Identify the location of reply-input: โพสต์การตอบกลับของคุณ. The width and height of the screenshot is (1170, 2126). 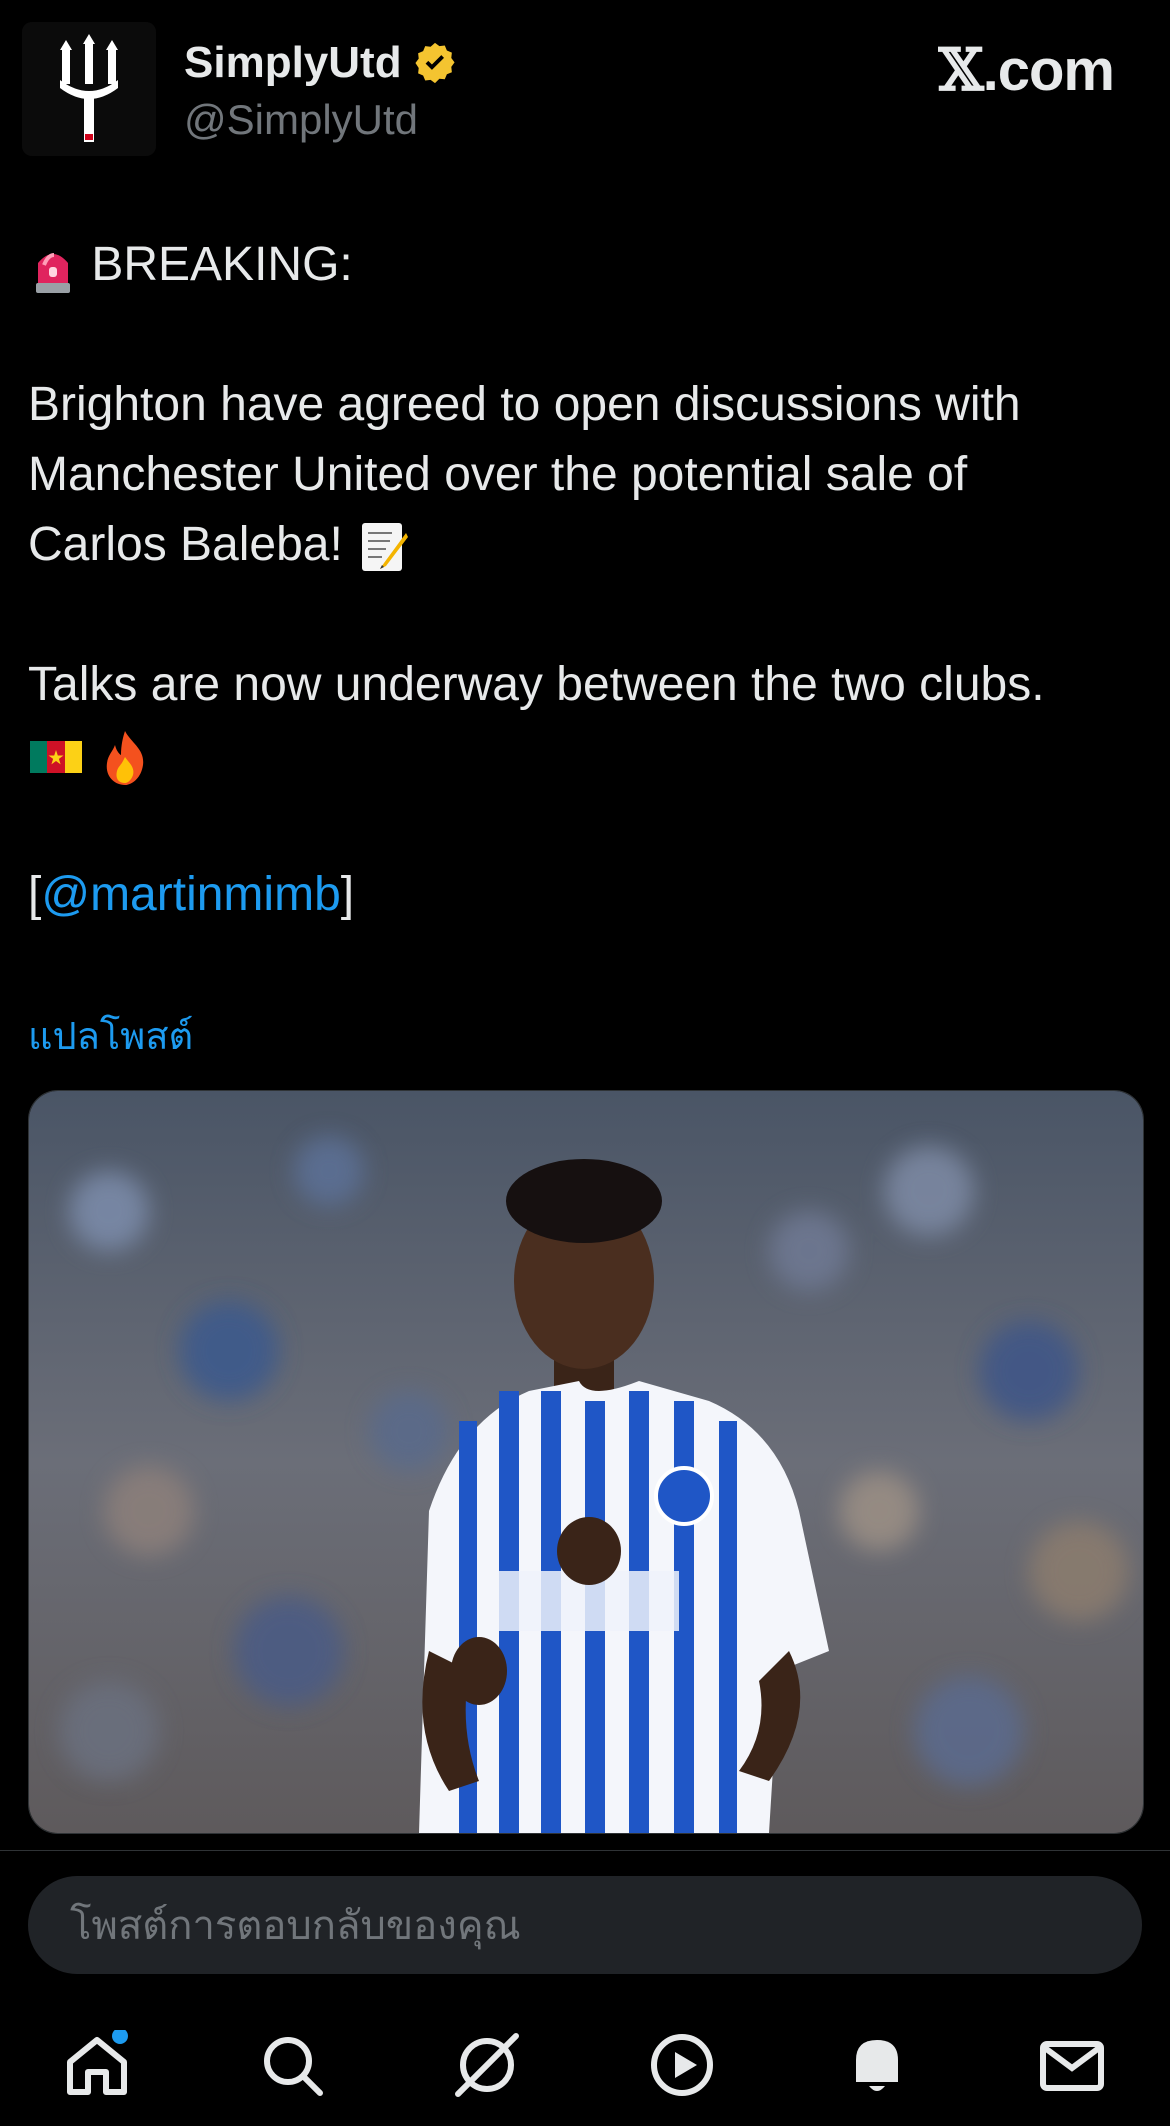
(585, 1925).